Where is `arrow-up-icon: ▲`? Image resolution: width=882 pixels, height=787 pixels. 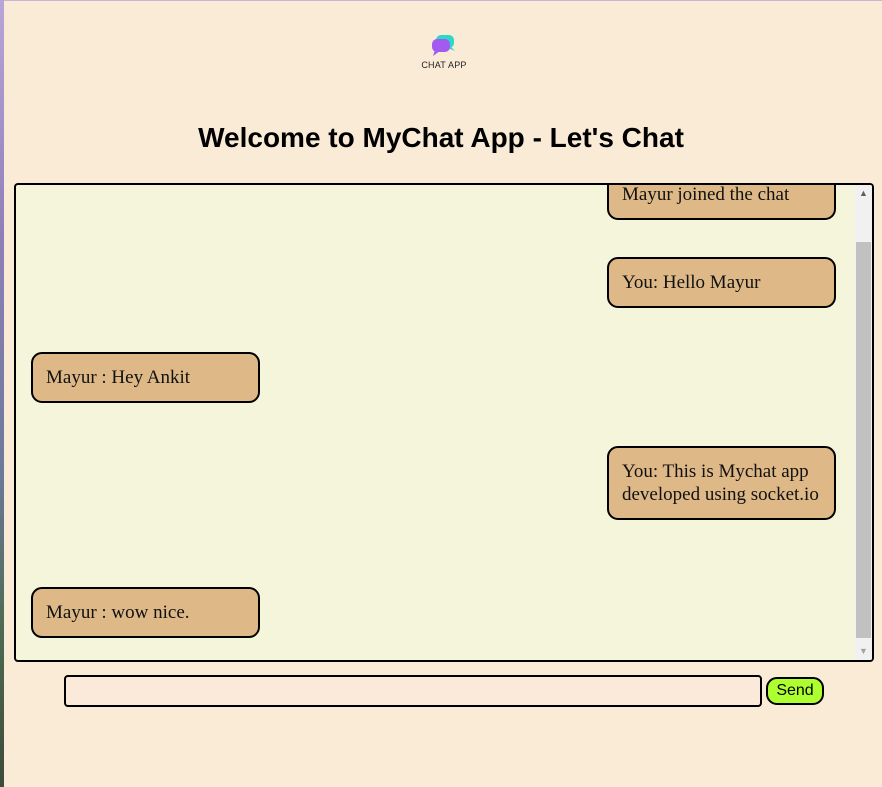 arrow-up-icon: ▲ is located at coordinates (863, 193).